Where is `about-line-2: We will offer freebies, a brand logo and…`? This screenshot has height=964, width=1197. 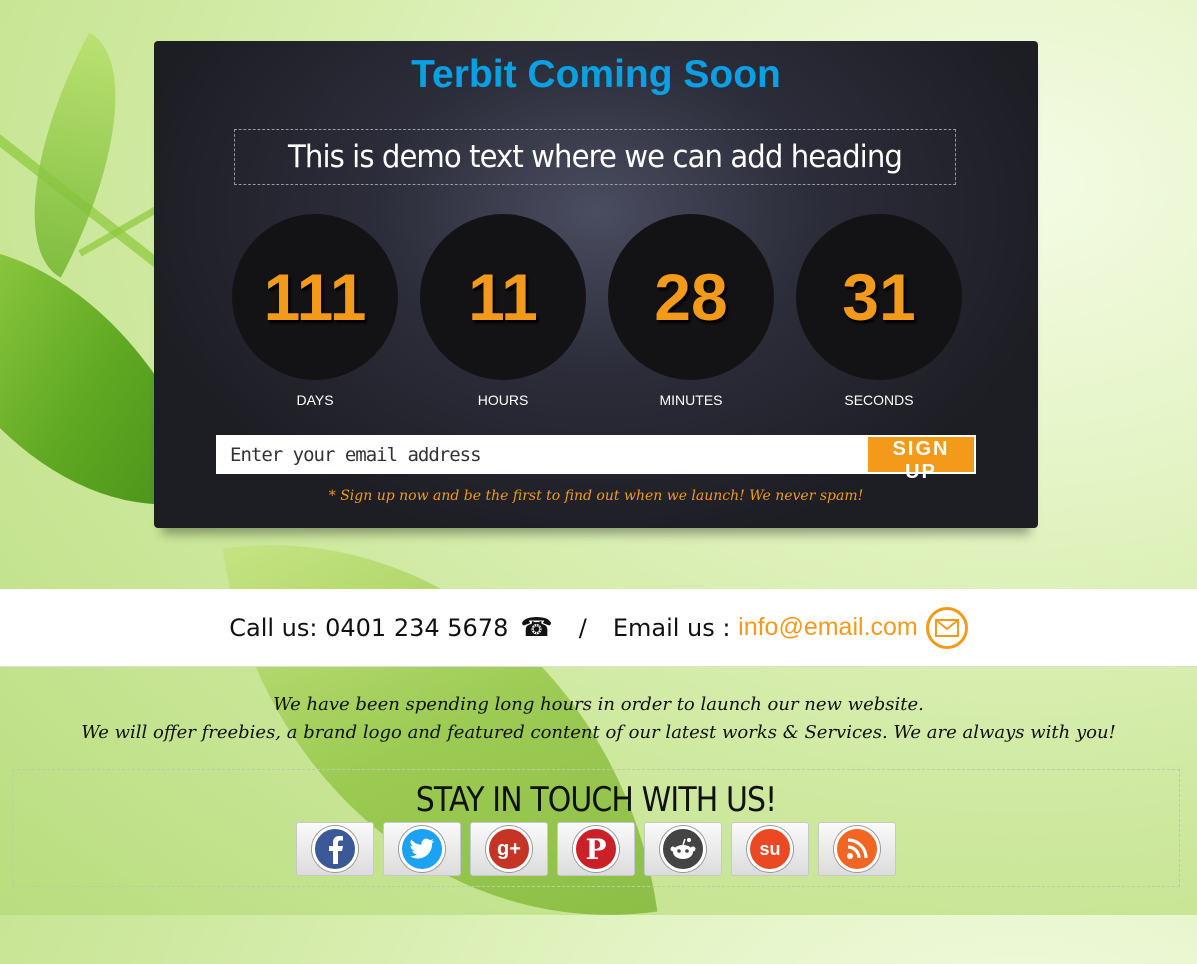
about-line-2: We will offer freebies, a brand logo and… is located at coordinates (598, 732).